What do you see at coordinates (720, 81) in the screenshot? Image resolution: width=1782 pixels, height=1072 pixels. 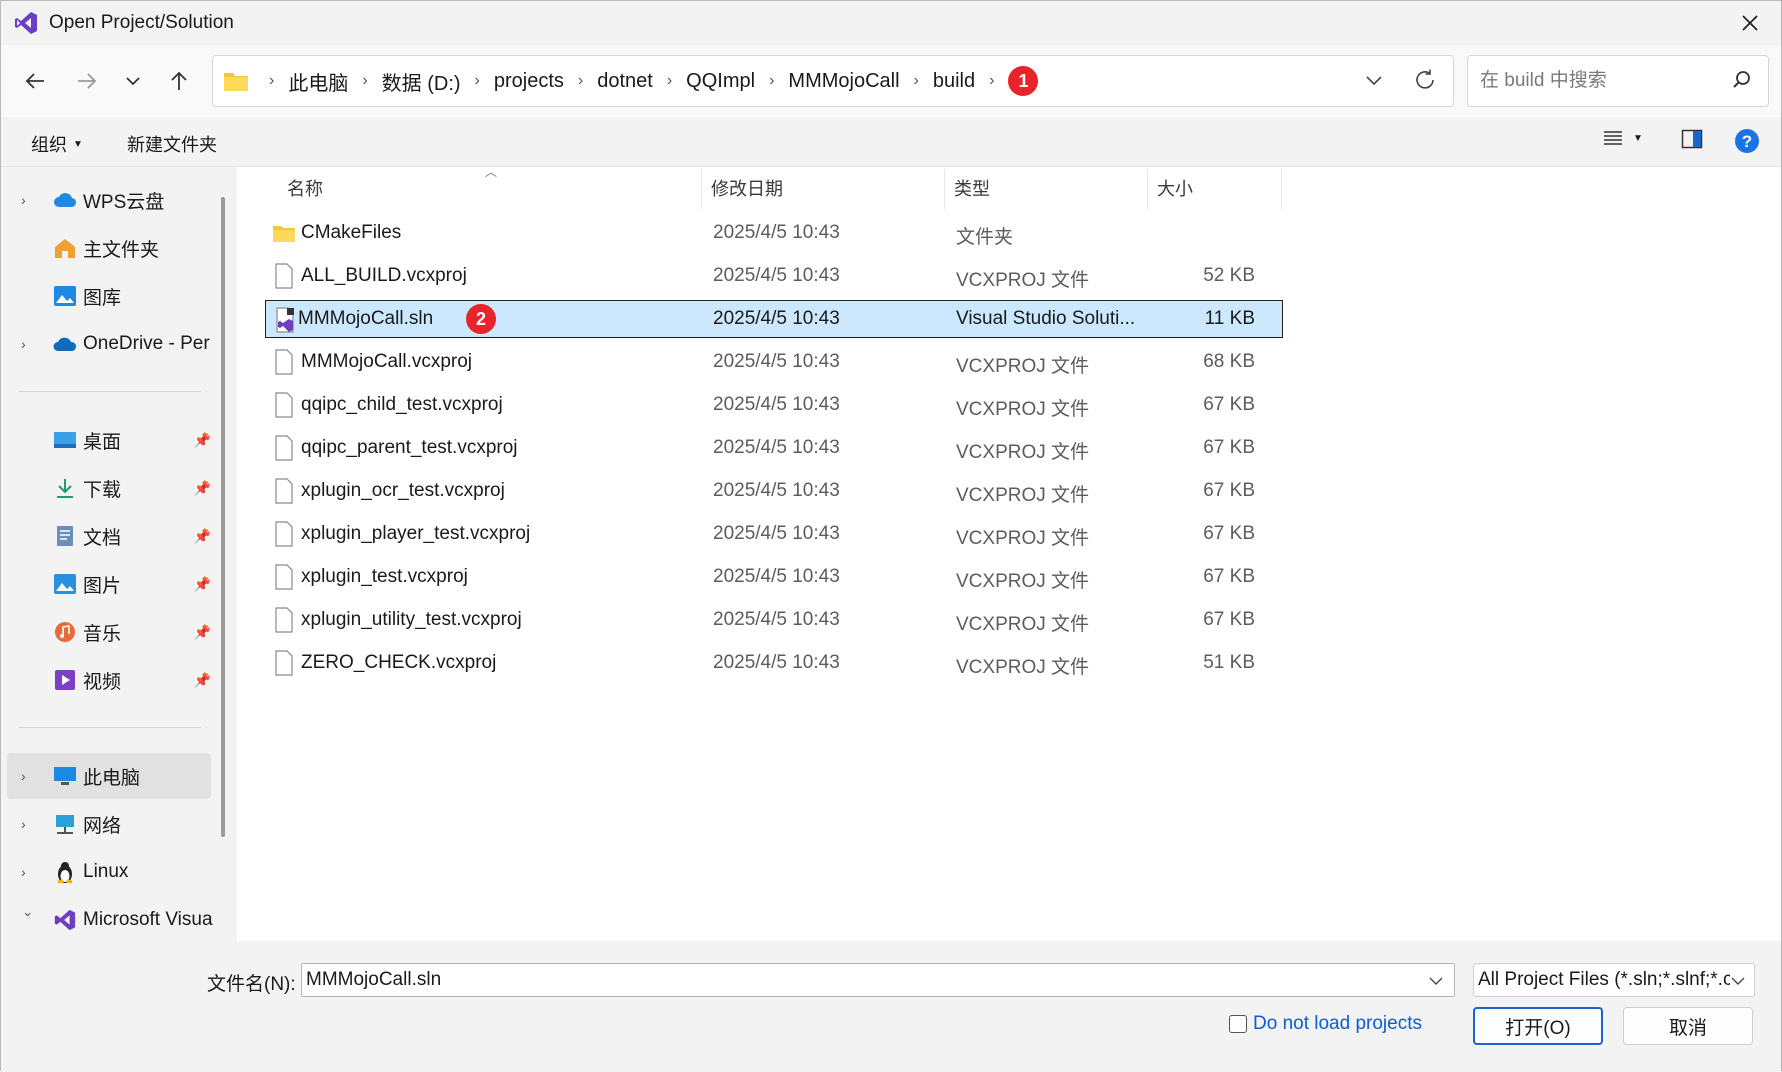 I see `crumb-qqimpl: QQImpl` at bounding box center [720, 81].